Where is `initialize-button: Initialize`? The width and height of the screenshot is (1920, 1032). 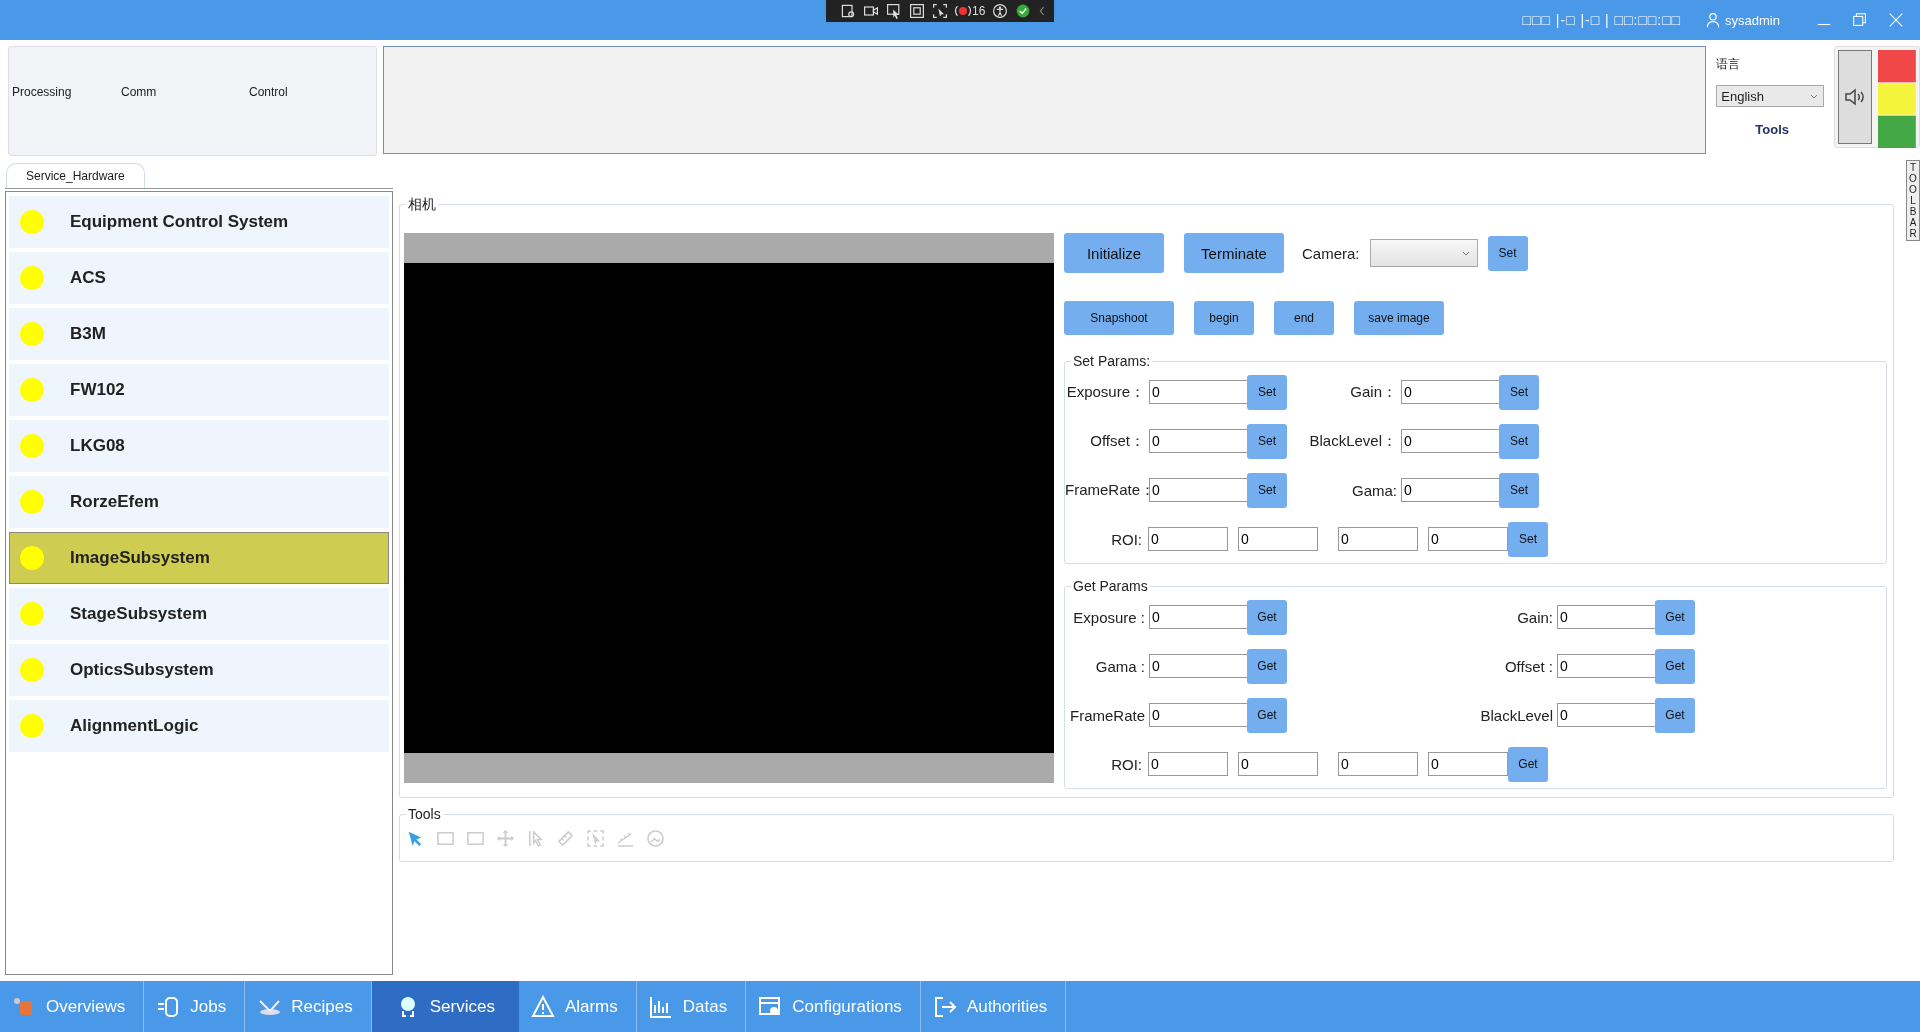
initialize-button: Initialize is located at coordinates (1114, 253).